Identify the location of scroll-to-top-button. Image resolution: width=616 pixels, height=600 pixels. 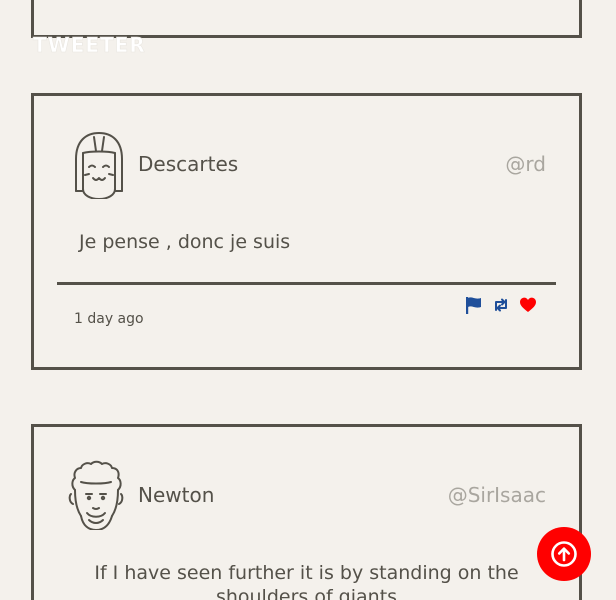
(564, 554).